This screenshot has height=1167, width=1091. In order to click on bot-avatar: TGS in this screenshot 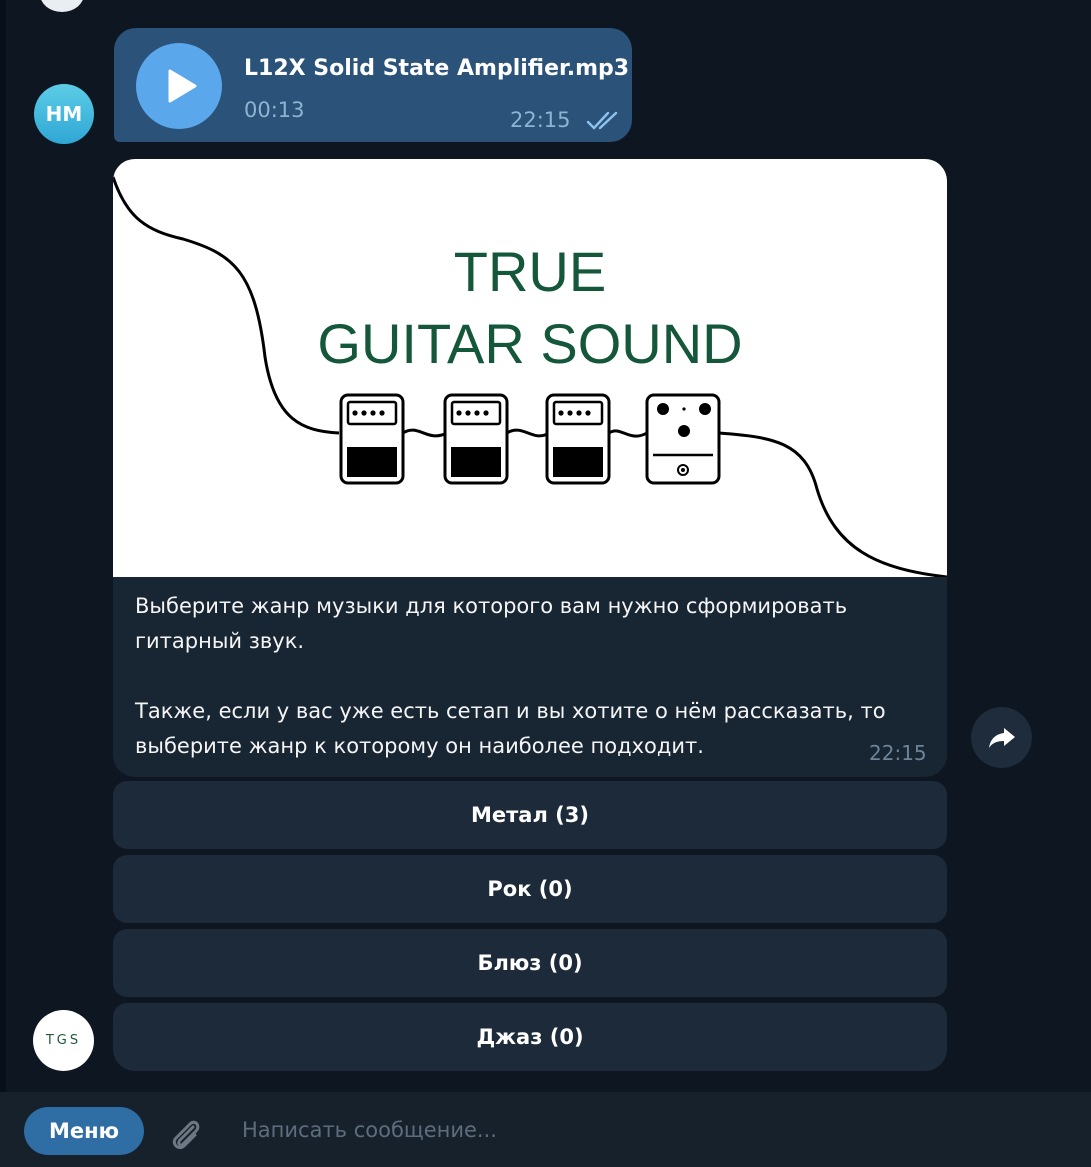, I will do `click(63, 1040)`.